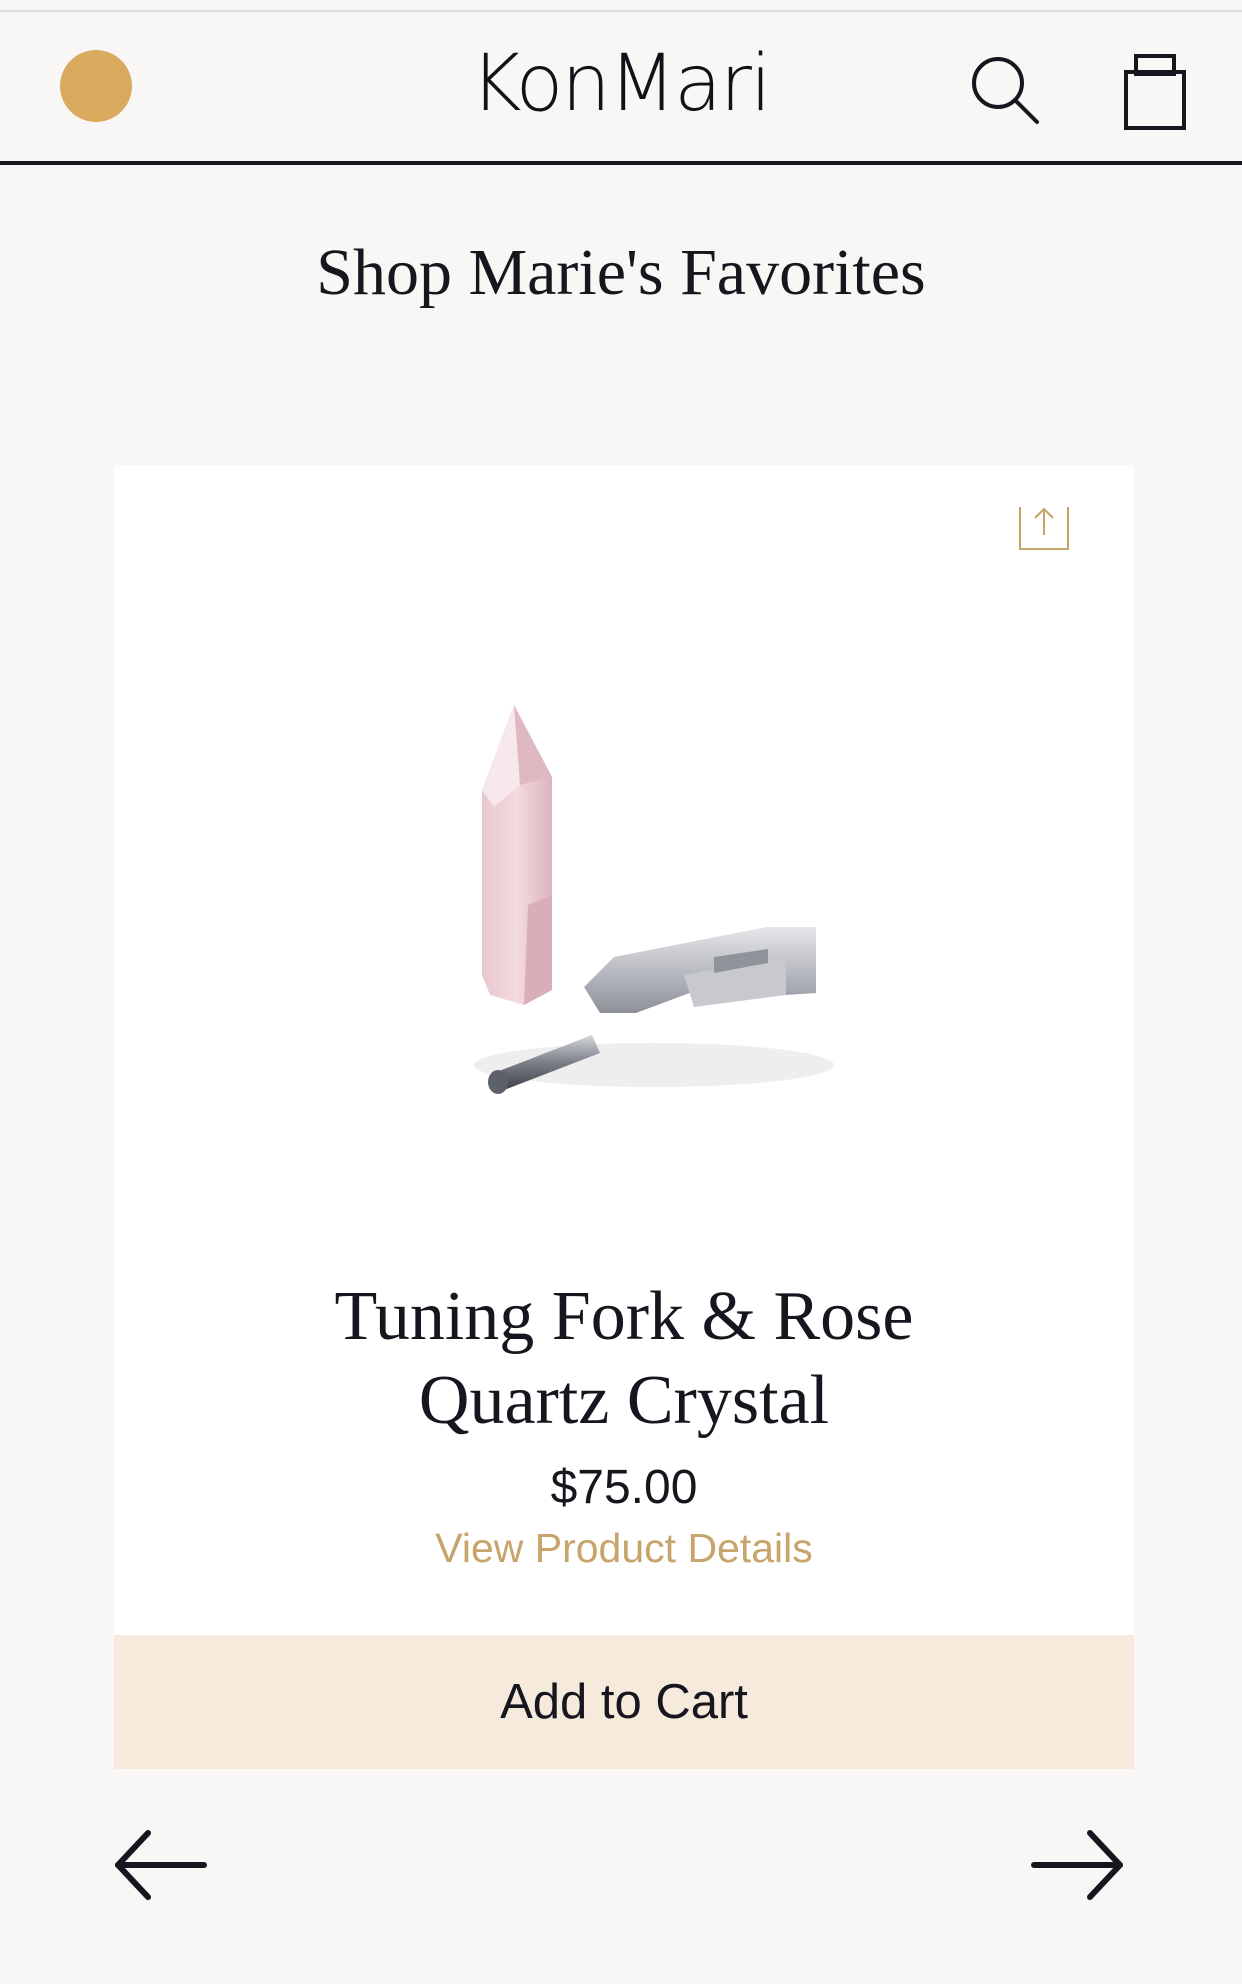 The width and height of the screenshot is (1242, 1984). What do you see at coordinates (624, 1548) in the screenshot?
I see `view-product-details-link: View Product Details` at bounding box center [624, 1548].